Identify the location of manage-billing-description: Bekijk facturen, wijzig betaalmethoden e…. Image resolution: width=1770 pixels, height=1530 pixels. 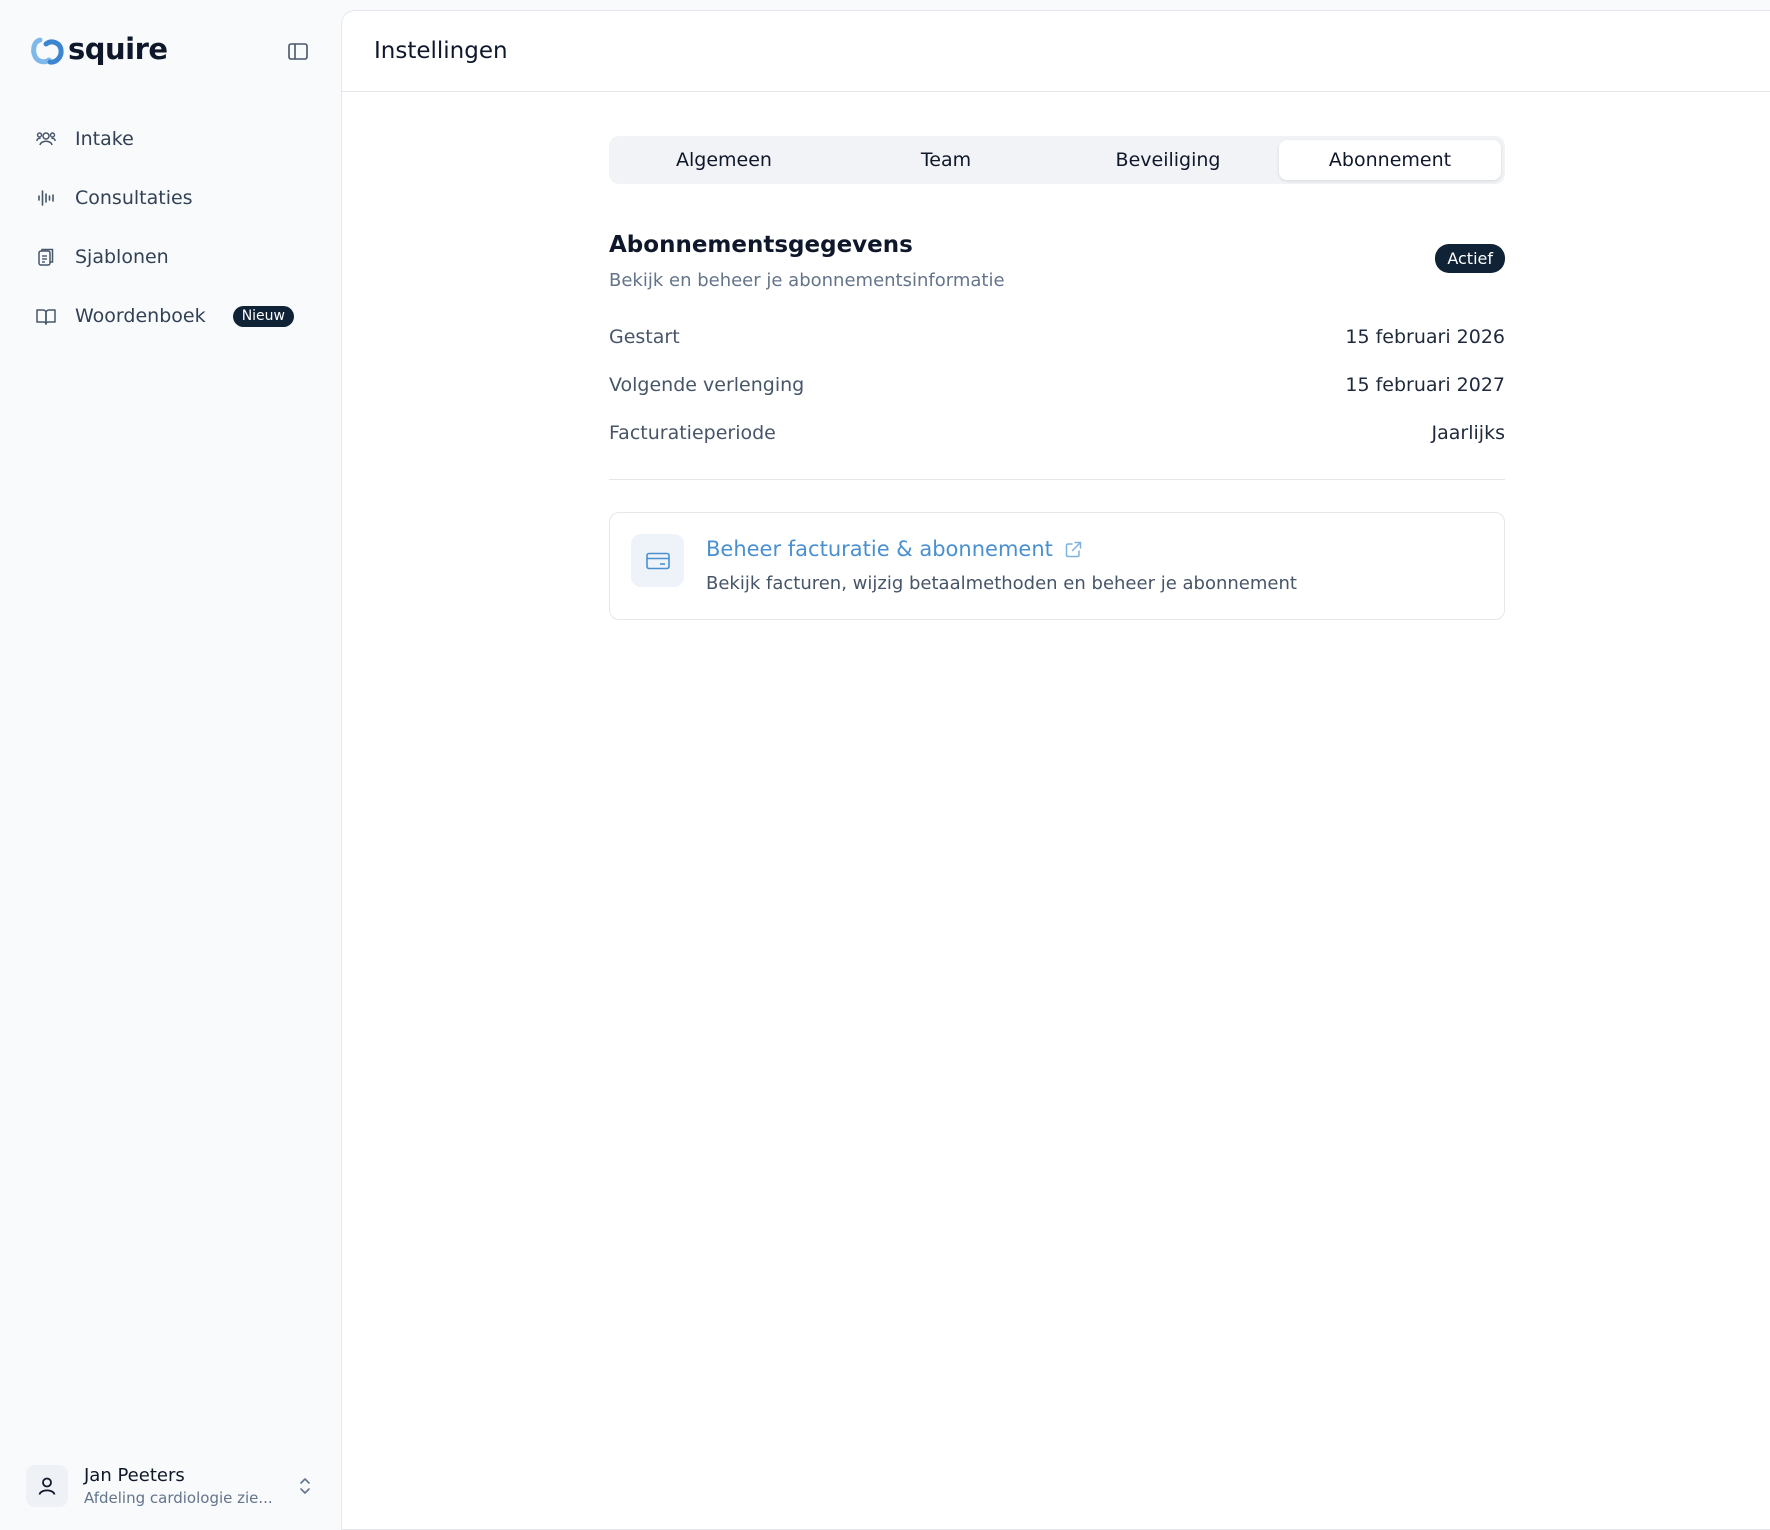
(1001, 583).